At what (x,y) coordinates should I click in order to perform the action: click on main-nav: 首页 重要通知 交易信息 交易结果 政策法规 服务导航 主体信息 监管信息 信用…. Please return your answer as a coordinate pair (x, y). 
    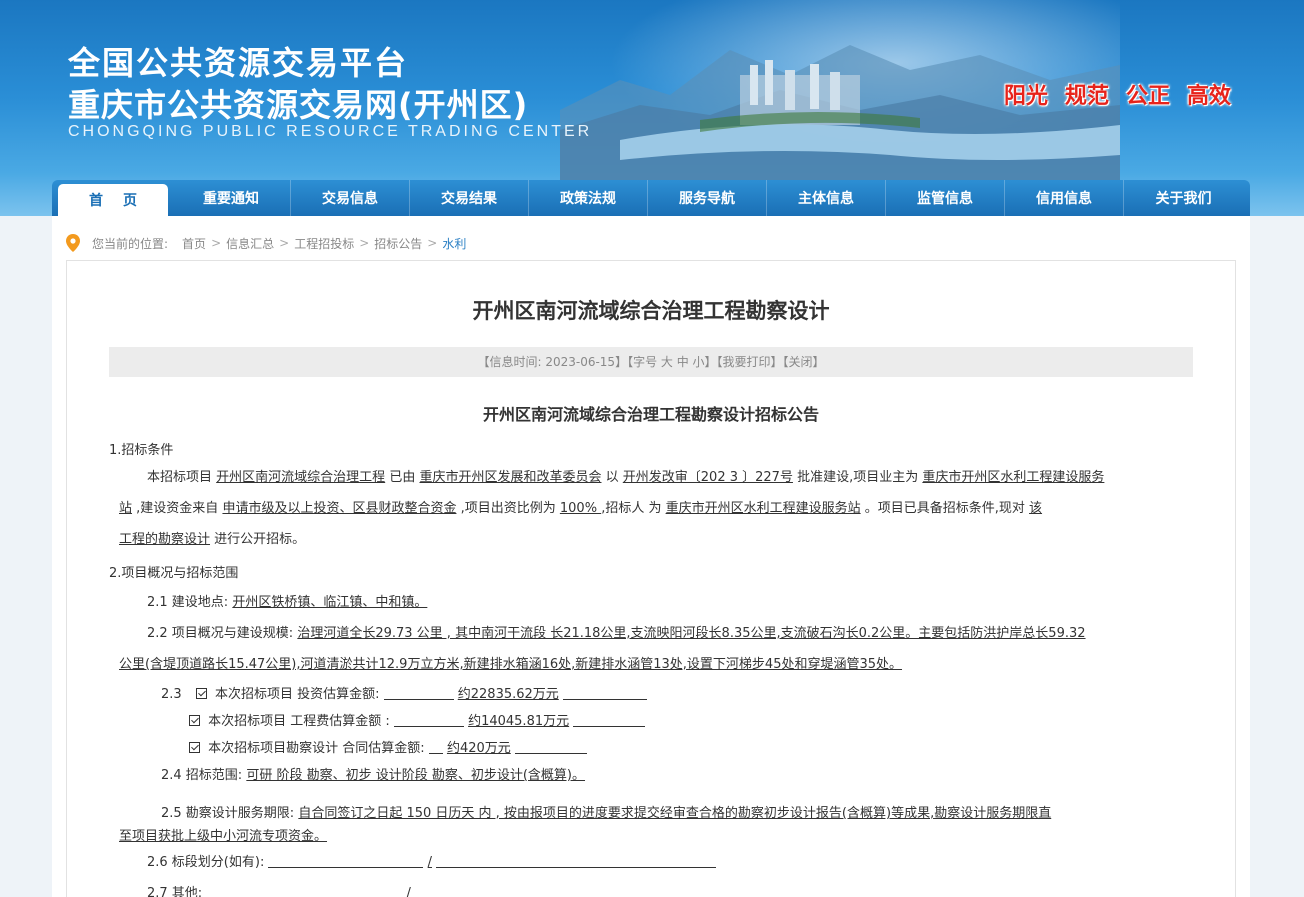
    Looking at the image, I should click on (651, 198).